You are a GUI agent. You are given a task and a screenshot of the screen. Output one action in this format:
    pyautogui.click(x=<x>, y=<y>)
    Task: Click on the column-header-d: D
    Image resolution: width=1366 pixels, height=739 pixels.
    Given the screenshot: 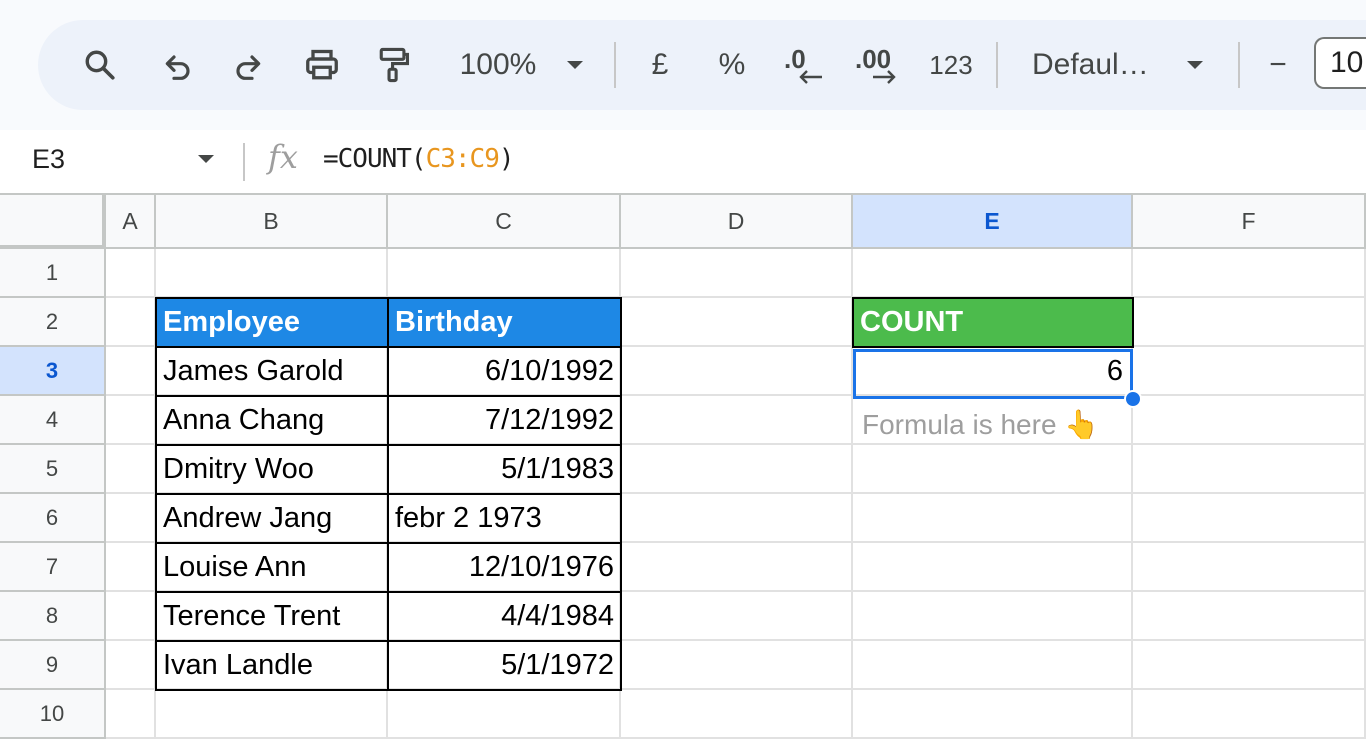 What is the action you would take?
    pyautogui.click(x=737, y=222)
    